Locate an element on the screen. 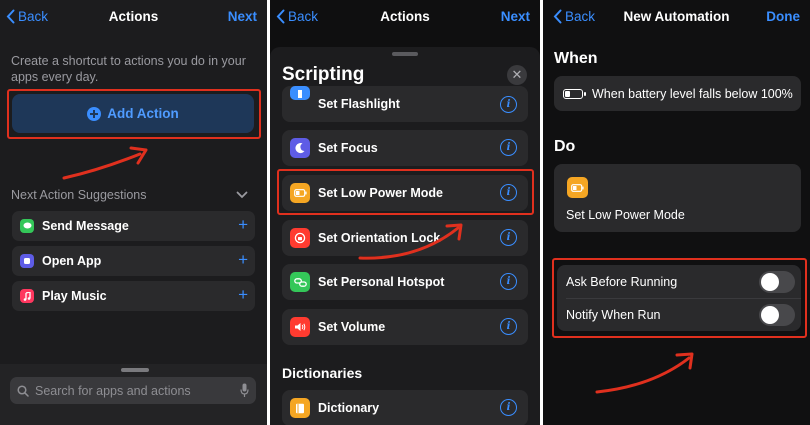 The image size is (810, 425). close-button: ✕ is located at coordinates (517, 75).